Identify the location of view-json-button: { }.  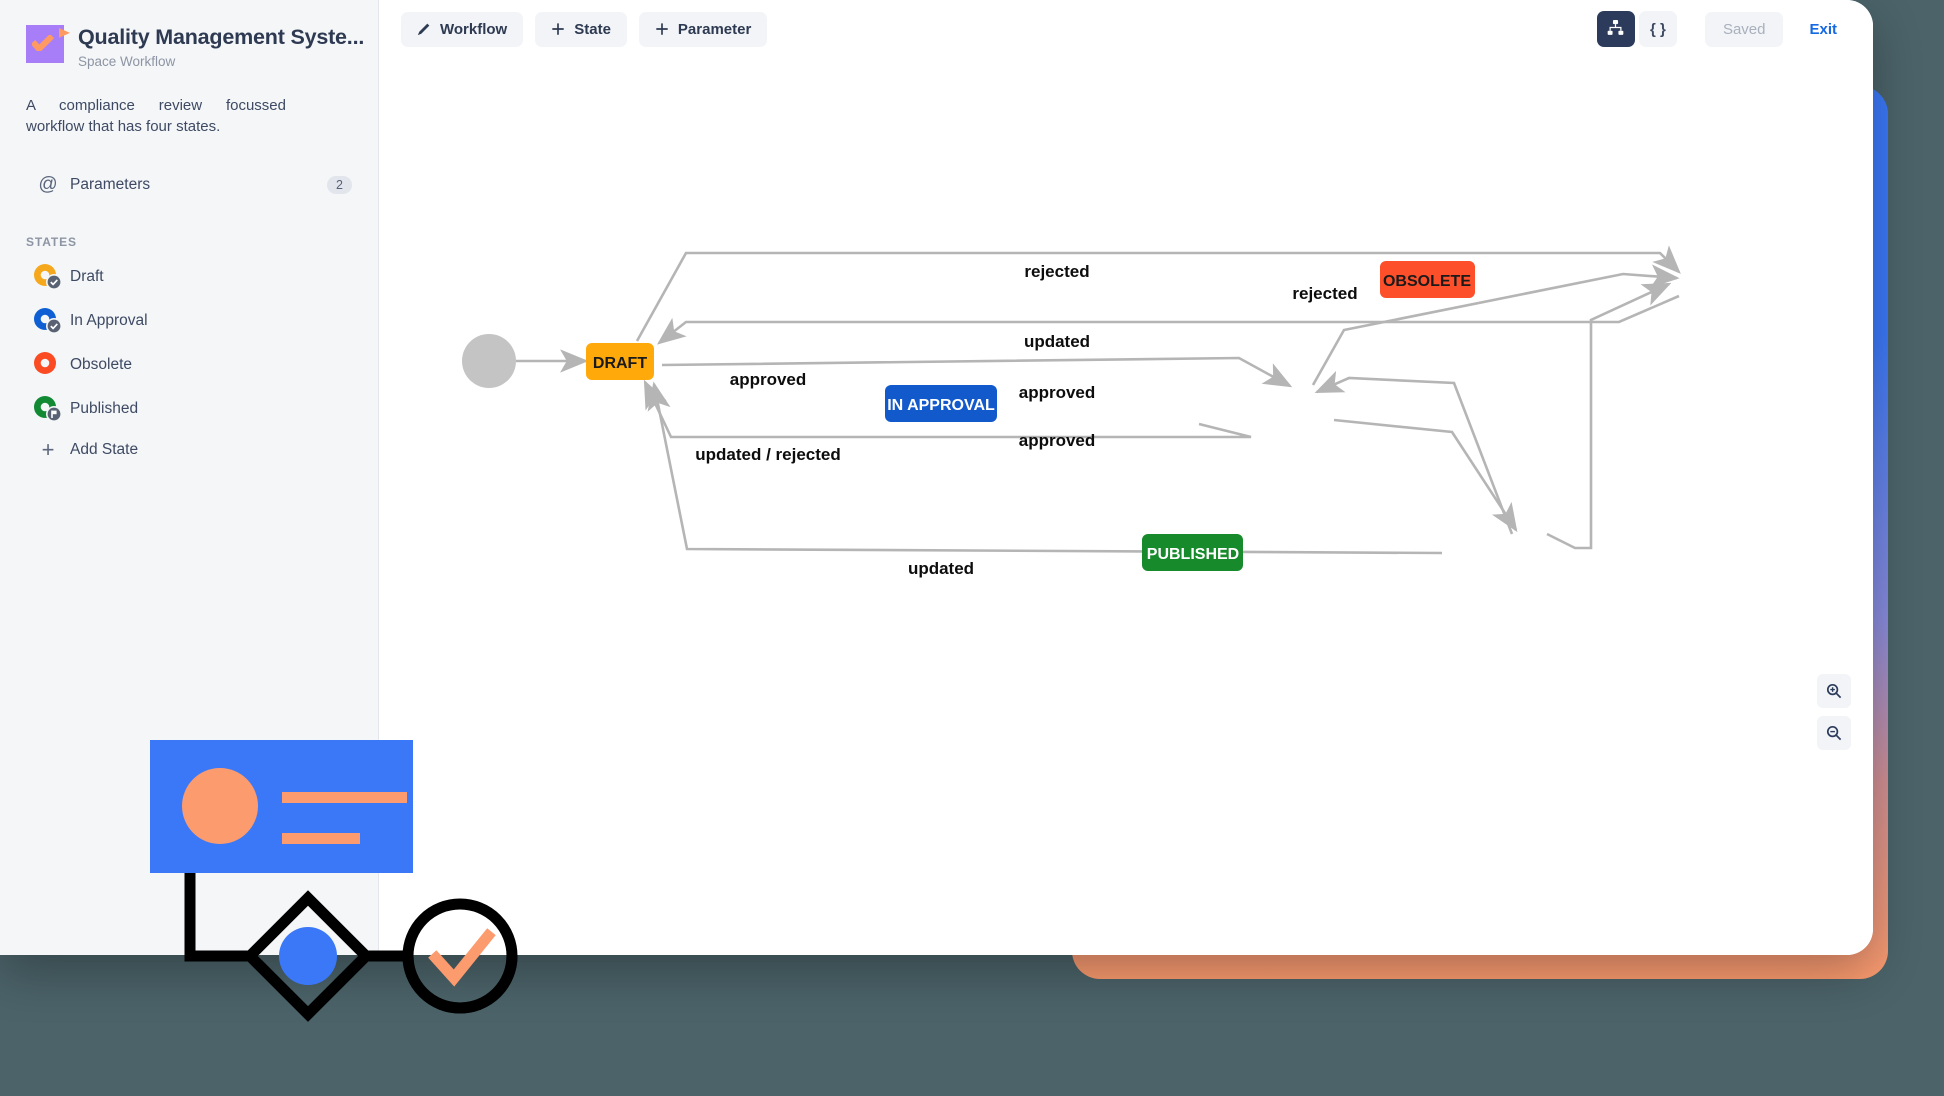
(1657, 29).